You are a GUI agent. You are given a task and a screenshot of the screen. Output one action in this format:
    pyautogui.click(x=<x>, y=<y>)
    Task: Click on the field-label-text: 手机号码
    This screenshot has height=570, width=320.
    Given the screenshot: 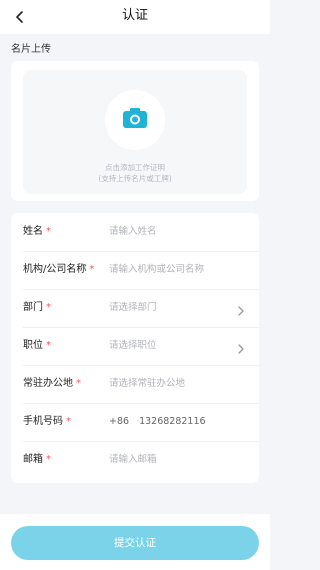 What is the action you would take?
    pyautogui.click(x=43, y=421)
    